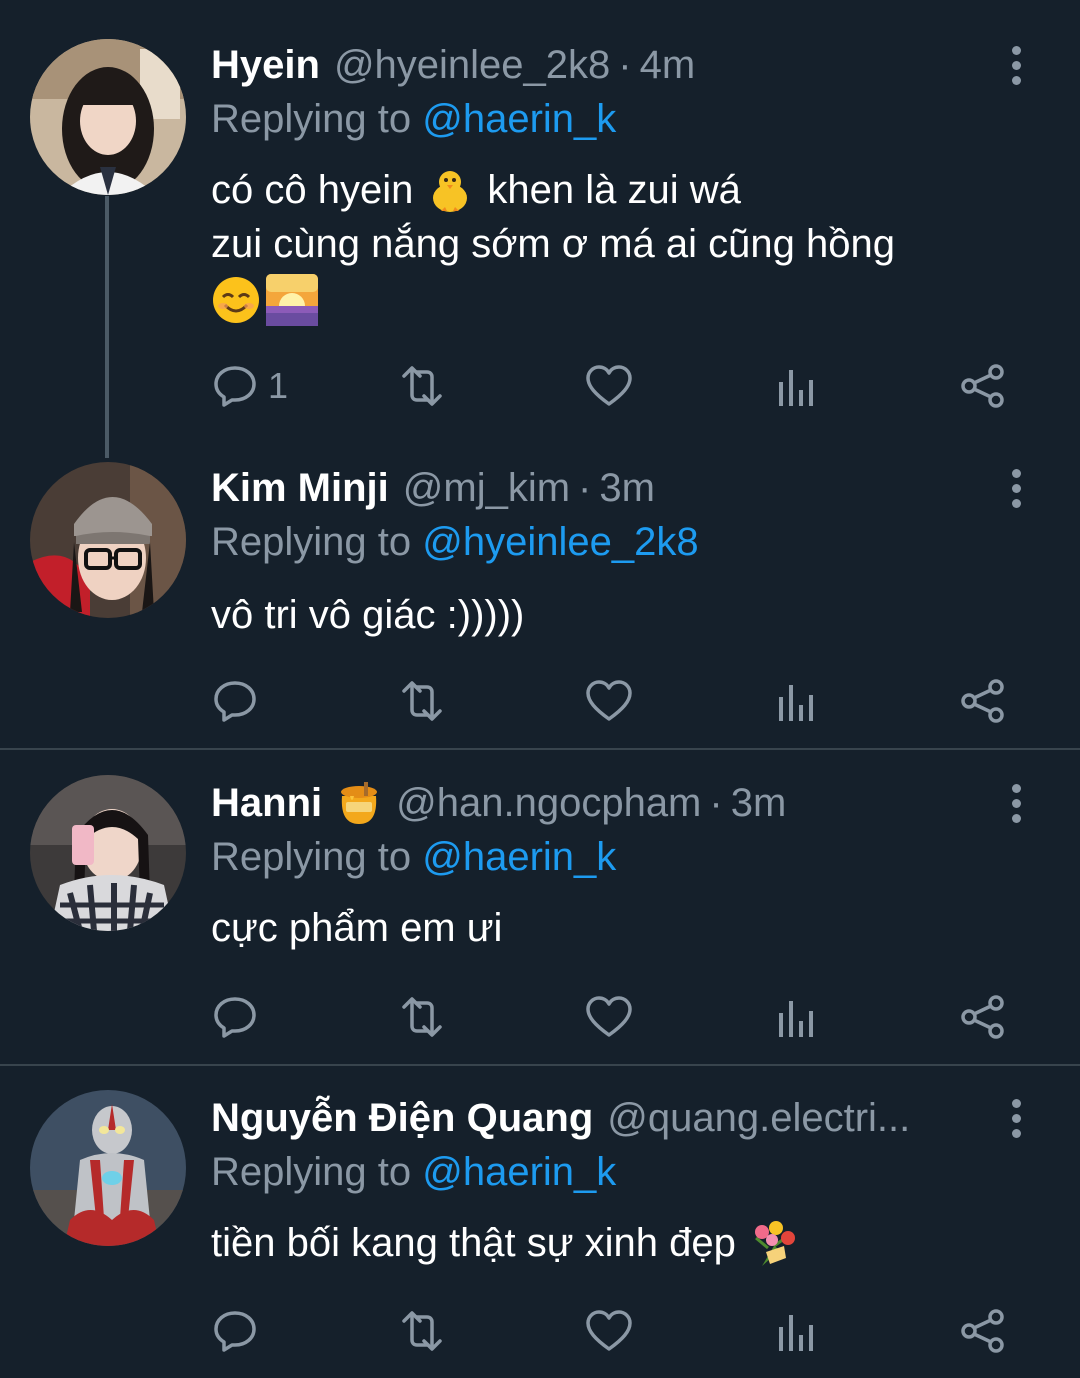 The width and height of the screenshot is (1080, 1378). What do you see at coordinates (560, 542) in the screenshot?
I see `replying-to-mention: @hyeinlee_2k8` at bounding box center [560, 542].